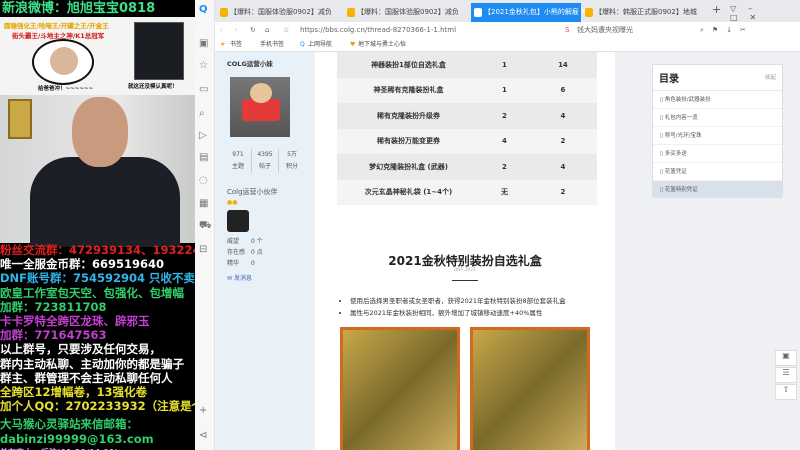  What do you see at coordinates (265, 277) in the screenshot?
I see `send-message-link: ✉ 发消息` at bounding box center [265, 277].